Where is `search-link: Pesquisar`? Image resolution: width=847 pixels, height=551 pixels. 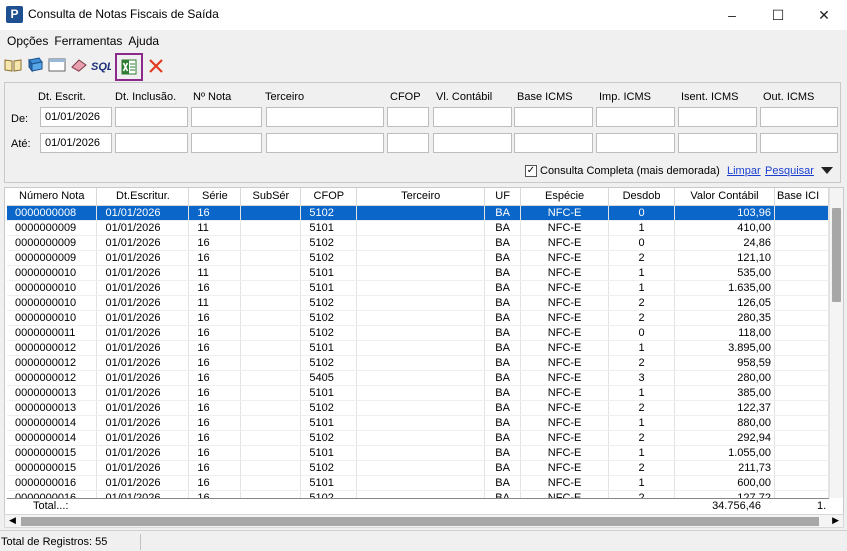 search-link: Pesquisar is located at coordinates (789, 171).